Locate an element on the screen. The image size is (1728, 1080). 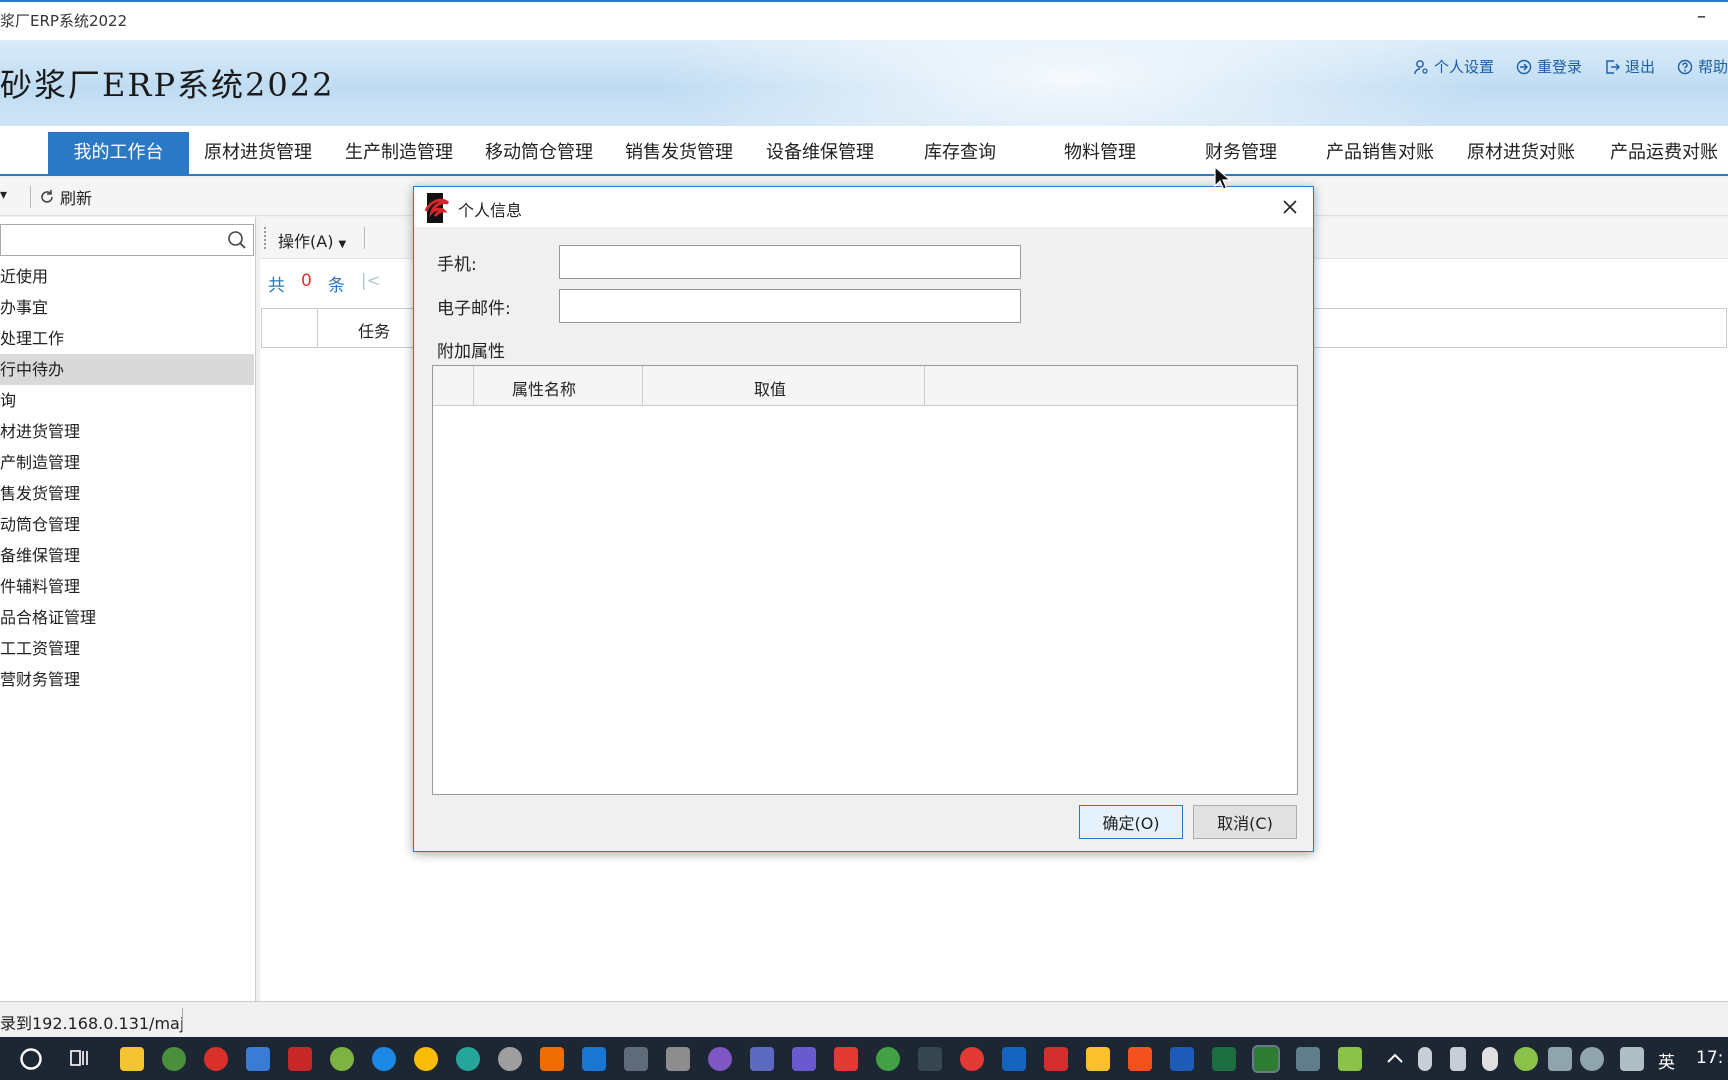
menu-item-materials: 物料管理 is located at coordinates (1100, 153).